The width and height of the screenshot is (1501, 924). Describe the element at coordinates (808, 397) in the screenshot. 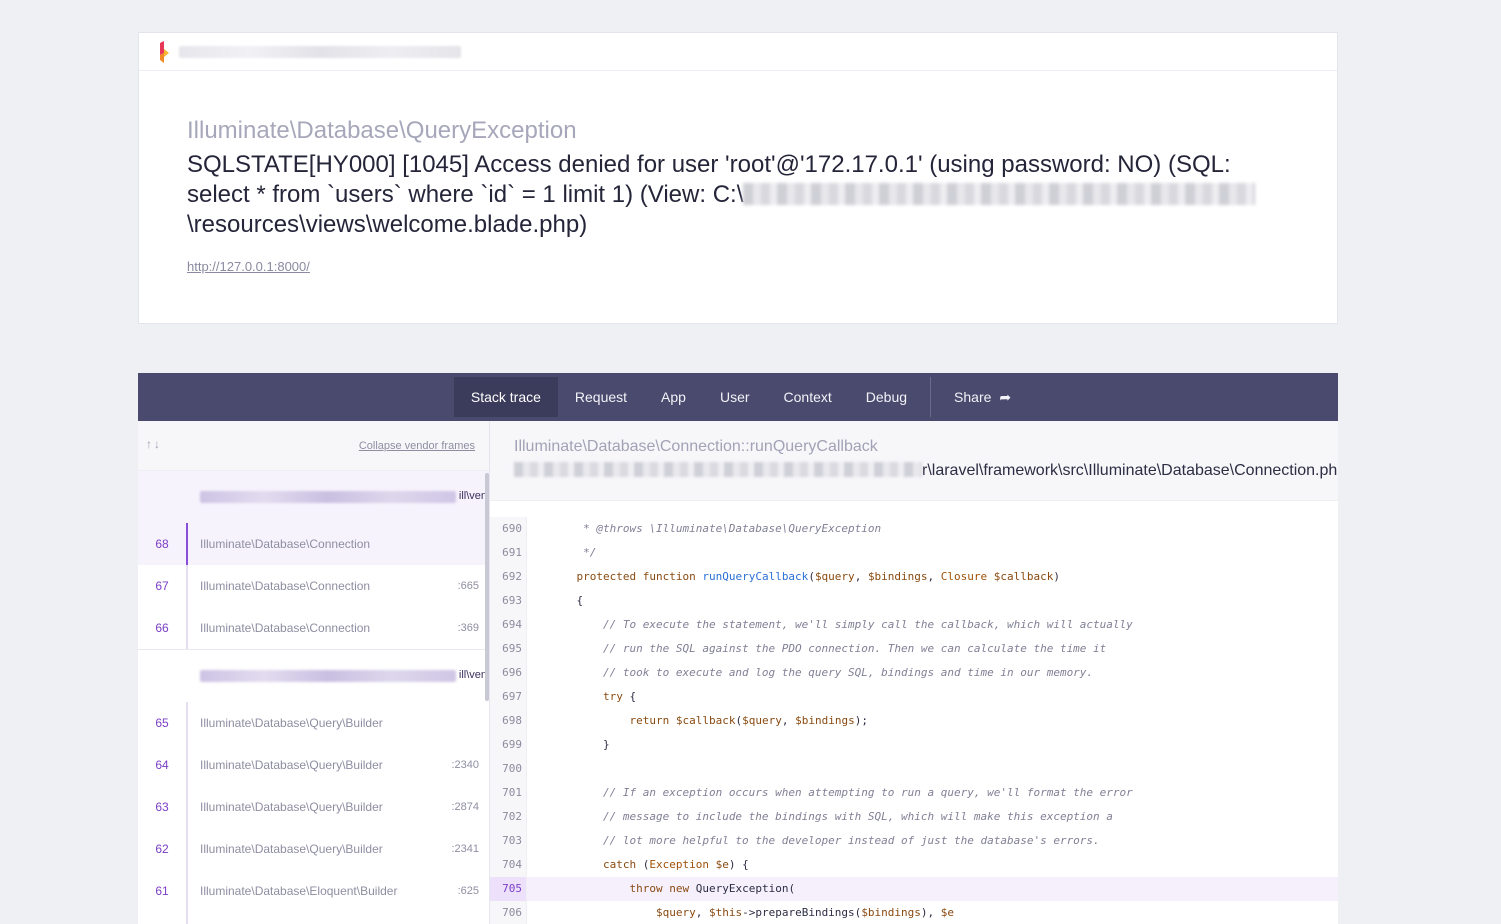

I see `tab-context: Context` at that location.